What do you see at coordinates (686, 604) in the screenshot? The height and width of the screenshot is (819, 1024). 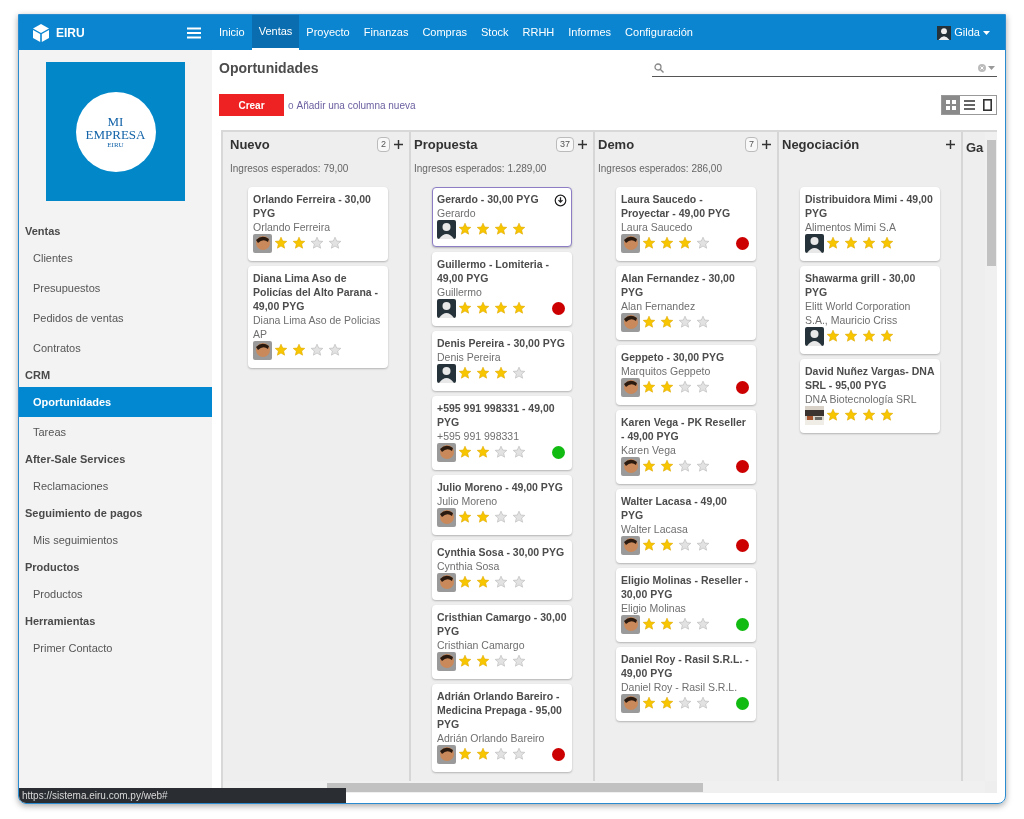 I see `opportunity-card: Eligio Molinas - Reseller - 30,00 PYG Eligio Molinas` at bounding box center [686, 604].